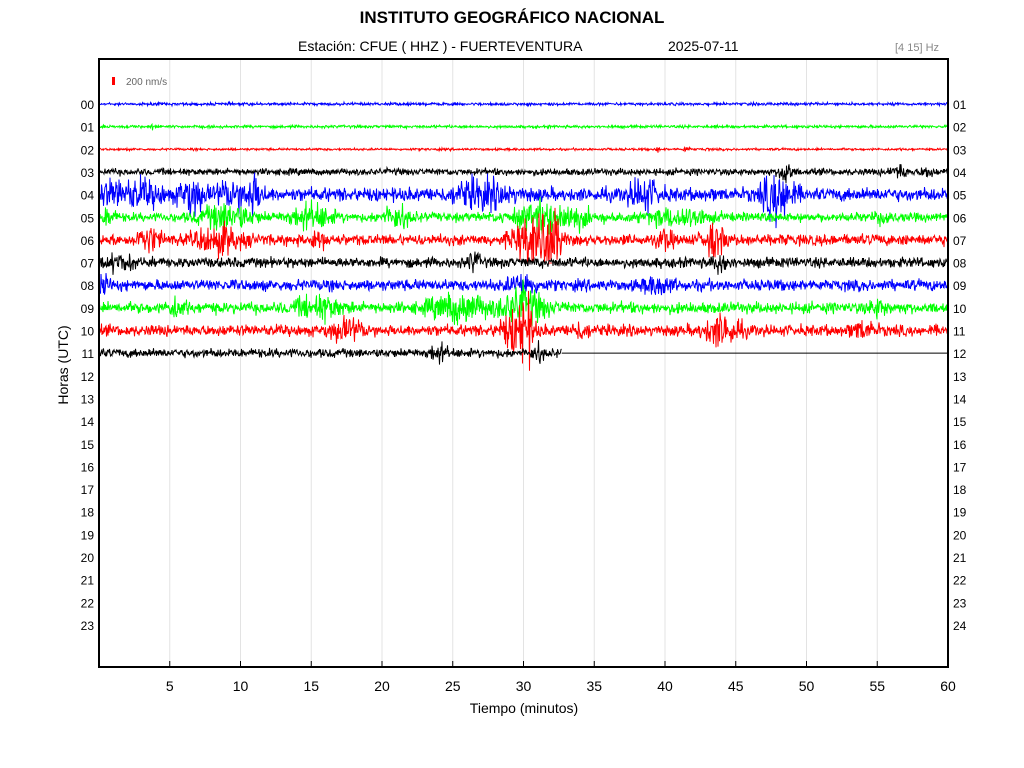 This screenshot has height=768, width=1024. What do you see at coordinates (948, 686) in the screenshot?
I see `x-tick-label: 60` at bounding box center [948, 686].